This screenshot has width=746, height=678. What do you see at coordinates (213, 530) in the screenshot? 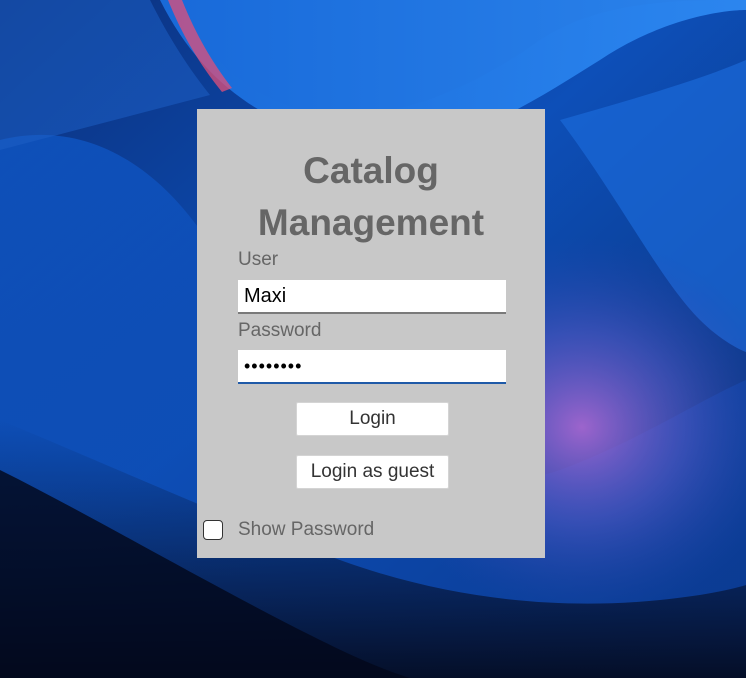
I see `checkbox-icon` at bounding box center [213, 530].